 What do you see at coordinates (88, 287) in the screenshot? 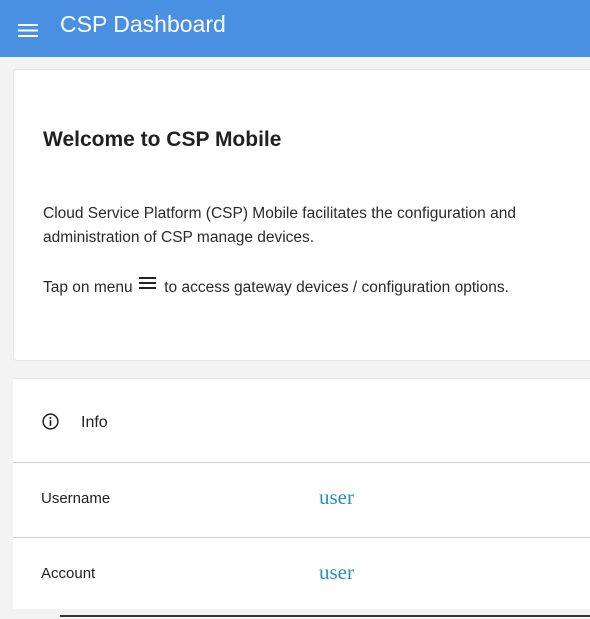
I see `tap-prefix-text: Tap on menu` at bounding box center [88, 287].